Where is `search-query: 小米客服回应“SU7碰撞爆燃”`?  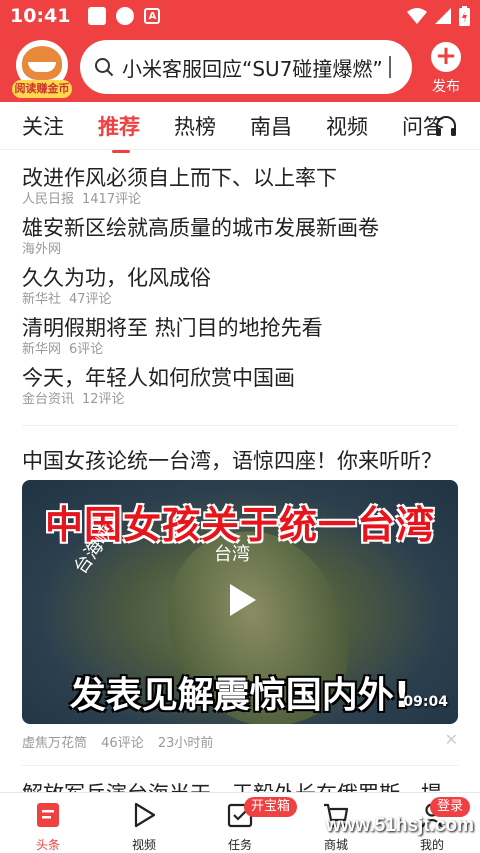 search-query: 小米客服回应“SU7碰撞爆燃” is located at coordinates (252, 68).